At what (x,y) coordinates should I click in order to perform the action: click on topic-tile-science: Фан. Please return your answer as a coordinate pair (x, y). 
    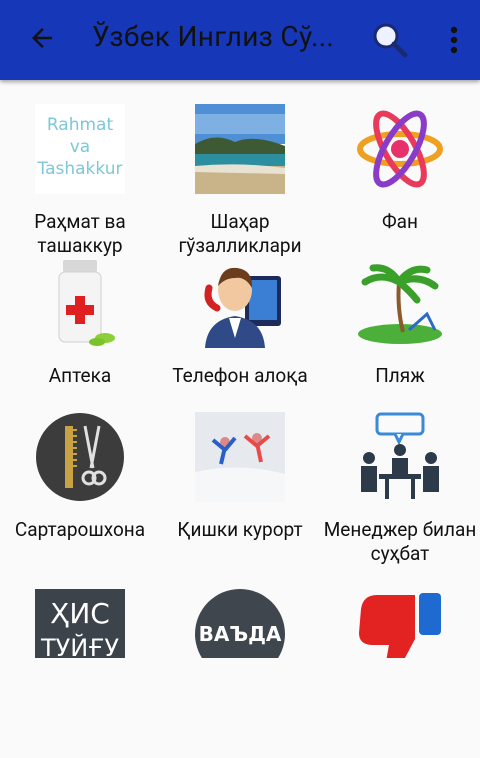
    Looking at the image, I should click on (400, 179).